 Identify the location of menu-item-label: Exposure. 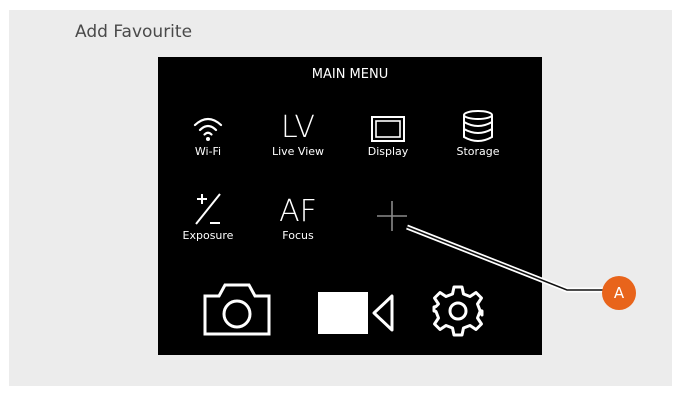
(208, 235).